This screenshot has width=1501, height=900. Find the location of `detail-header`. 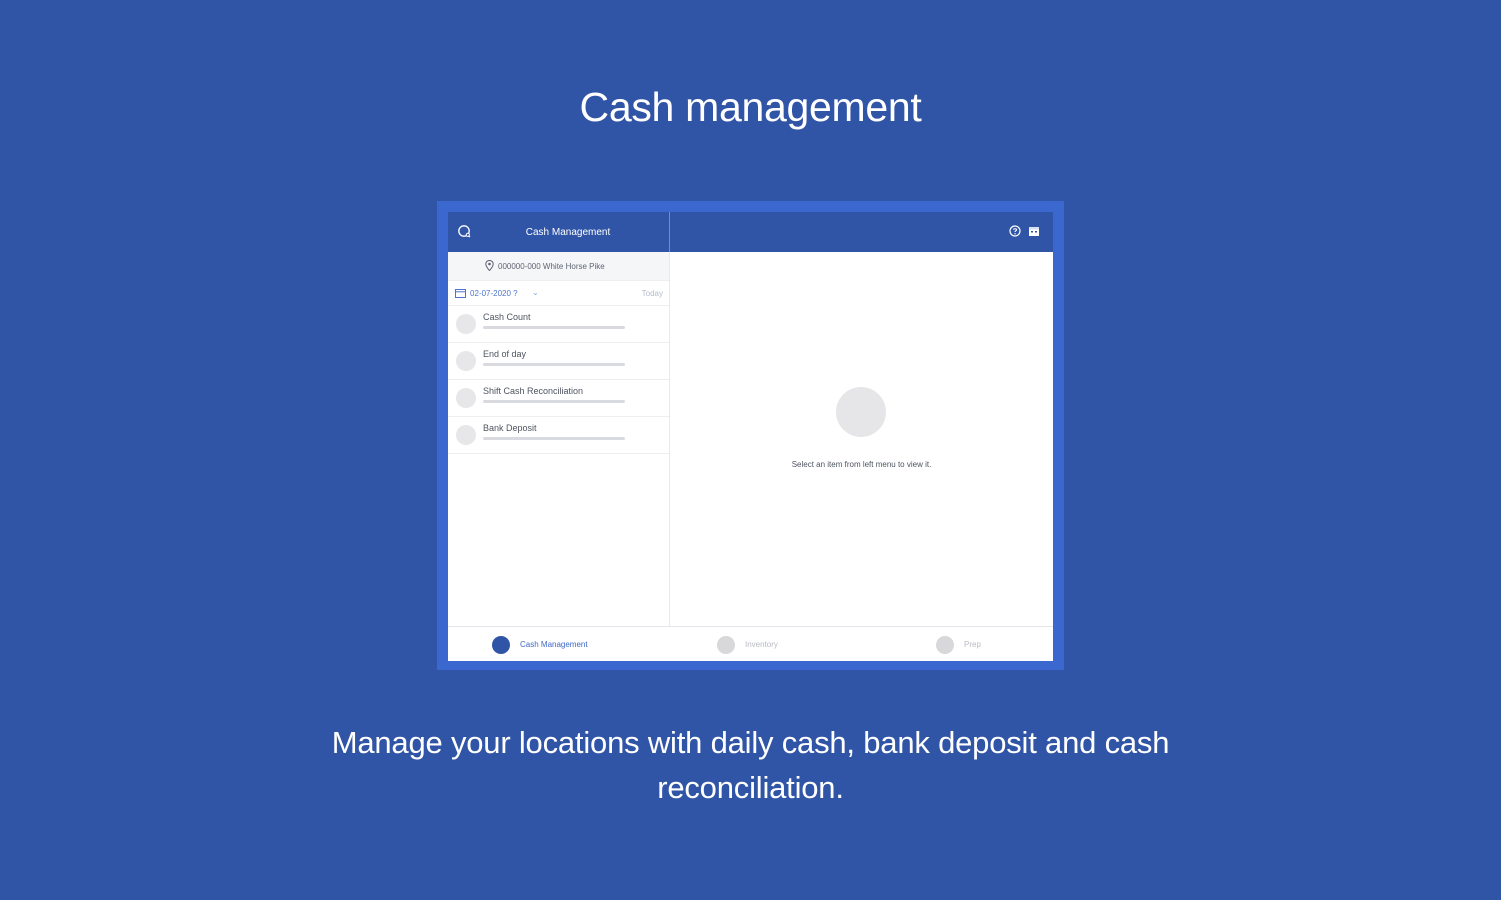

detail-header is located at coordinates (861, 232).